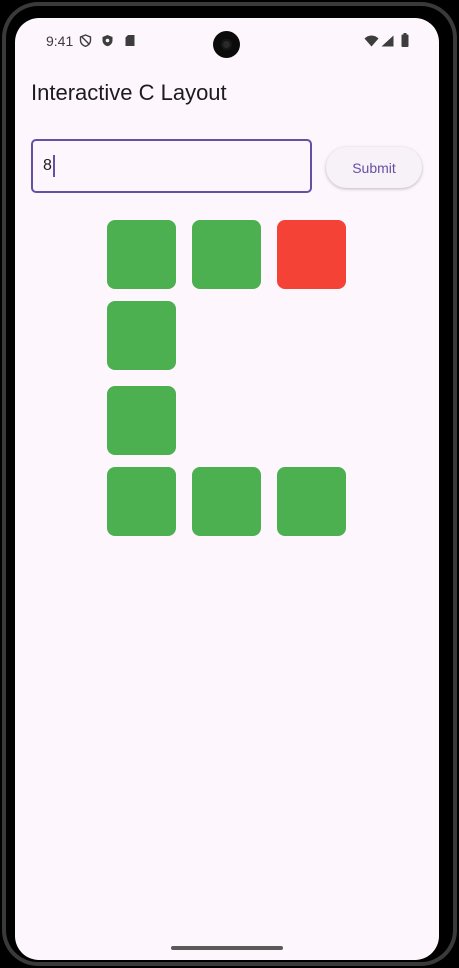 This screenshot has width=459, height=968. What do you see at coordinates (107, 40) in the screenshot?
I see `security-shield-icon` at bounding box center [107, 40].